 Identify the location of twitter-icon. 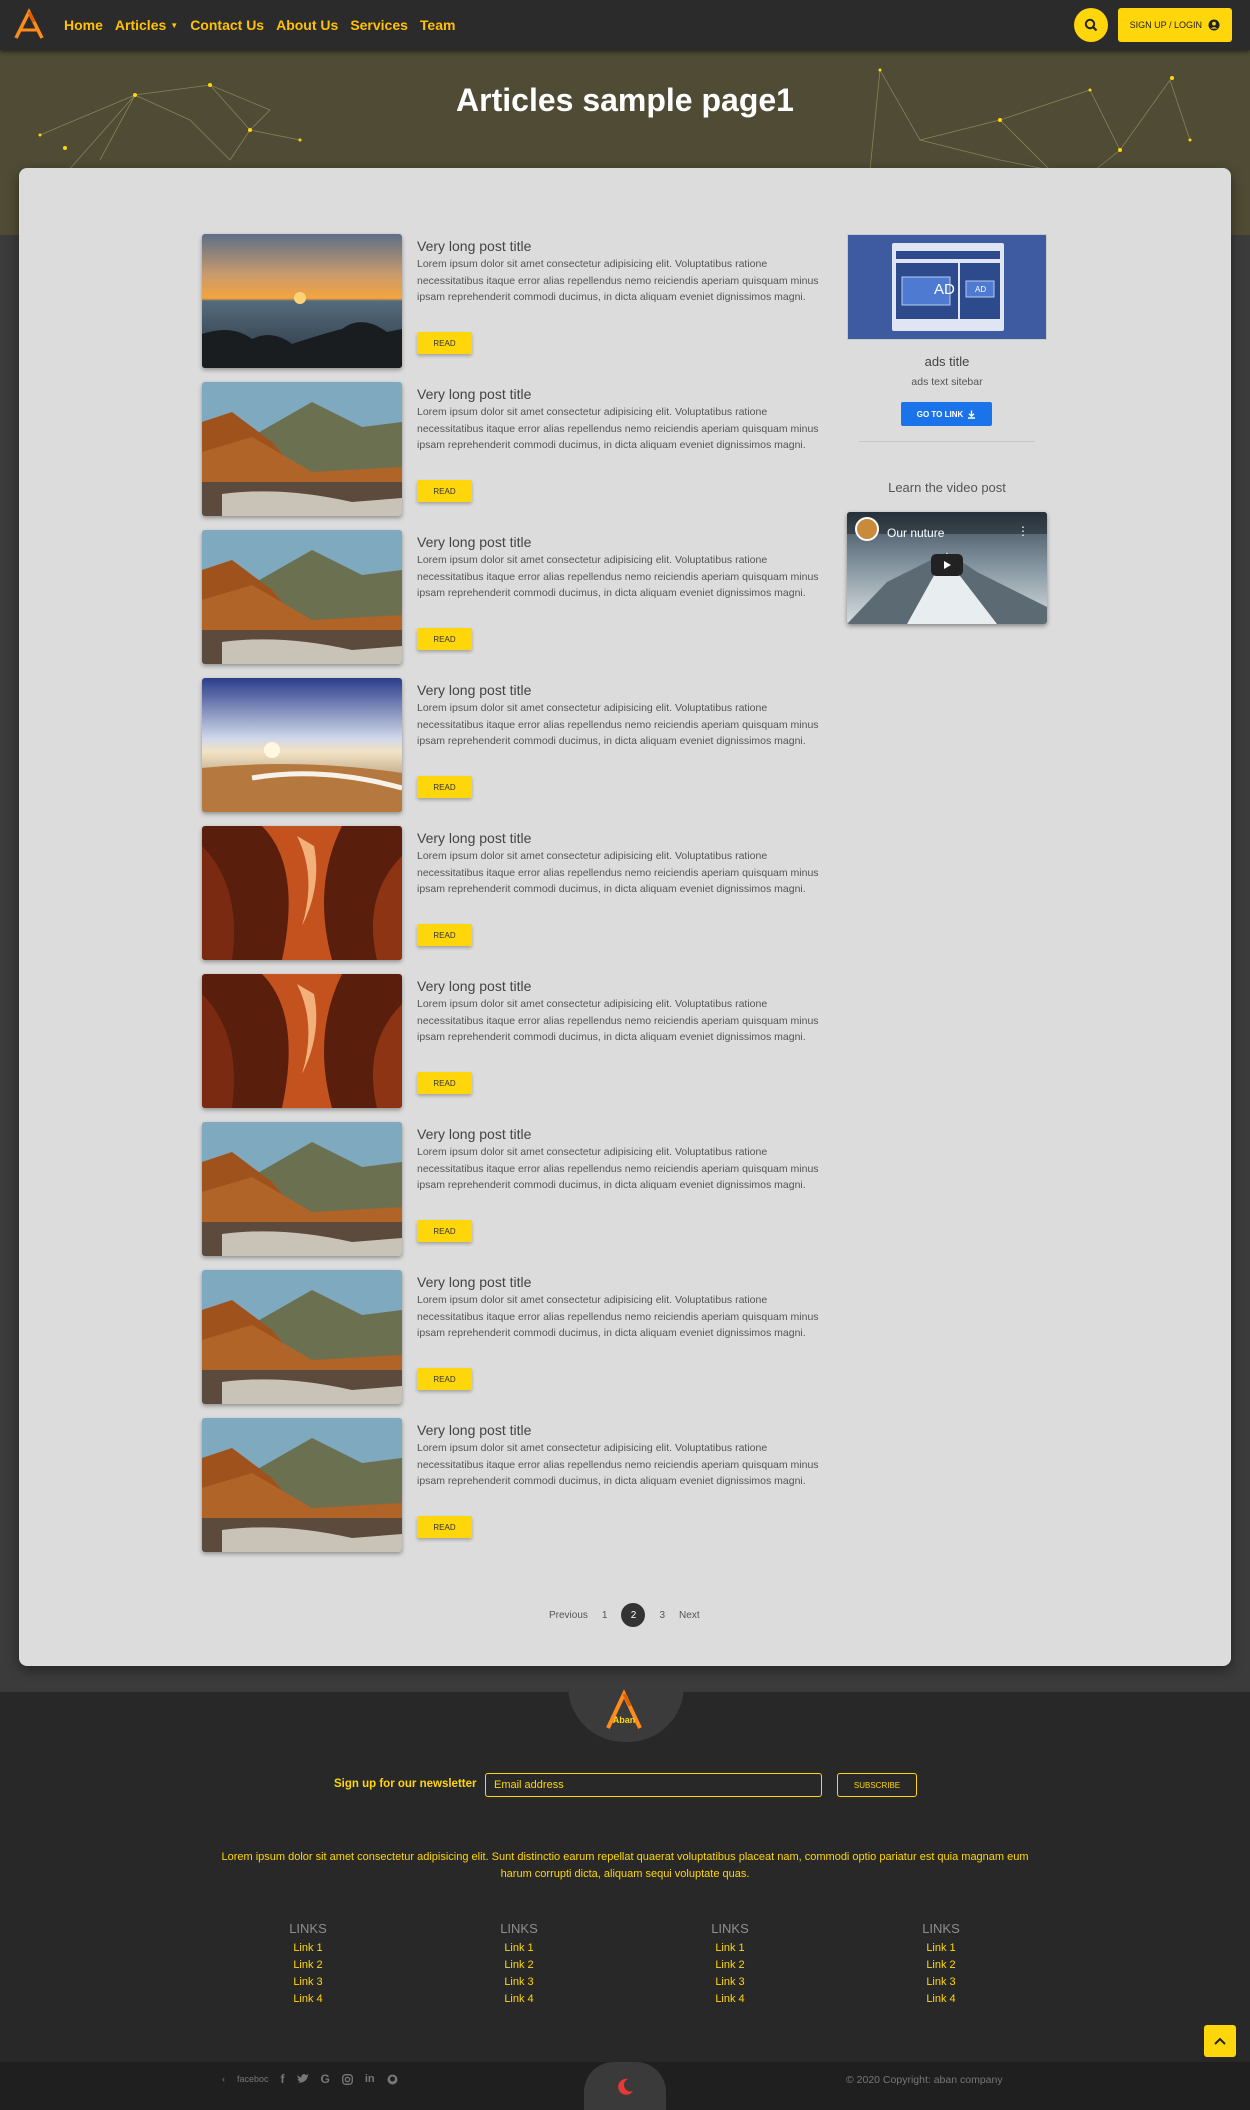
(302, 2079).